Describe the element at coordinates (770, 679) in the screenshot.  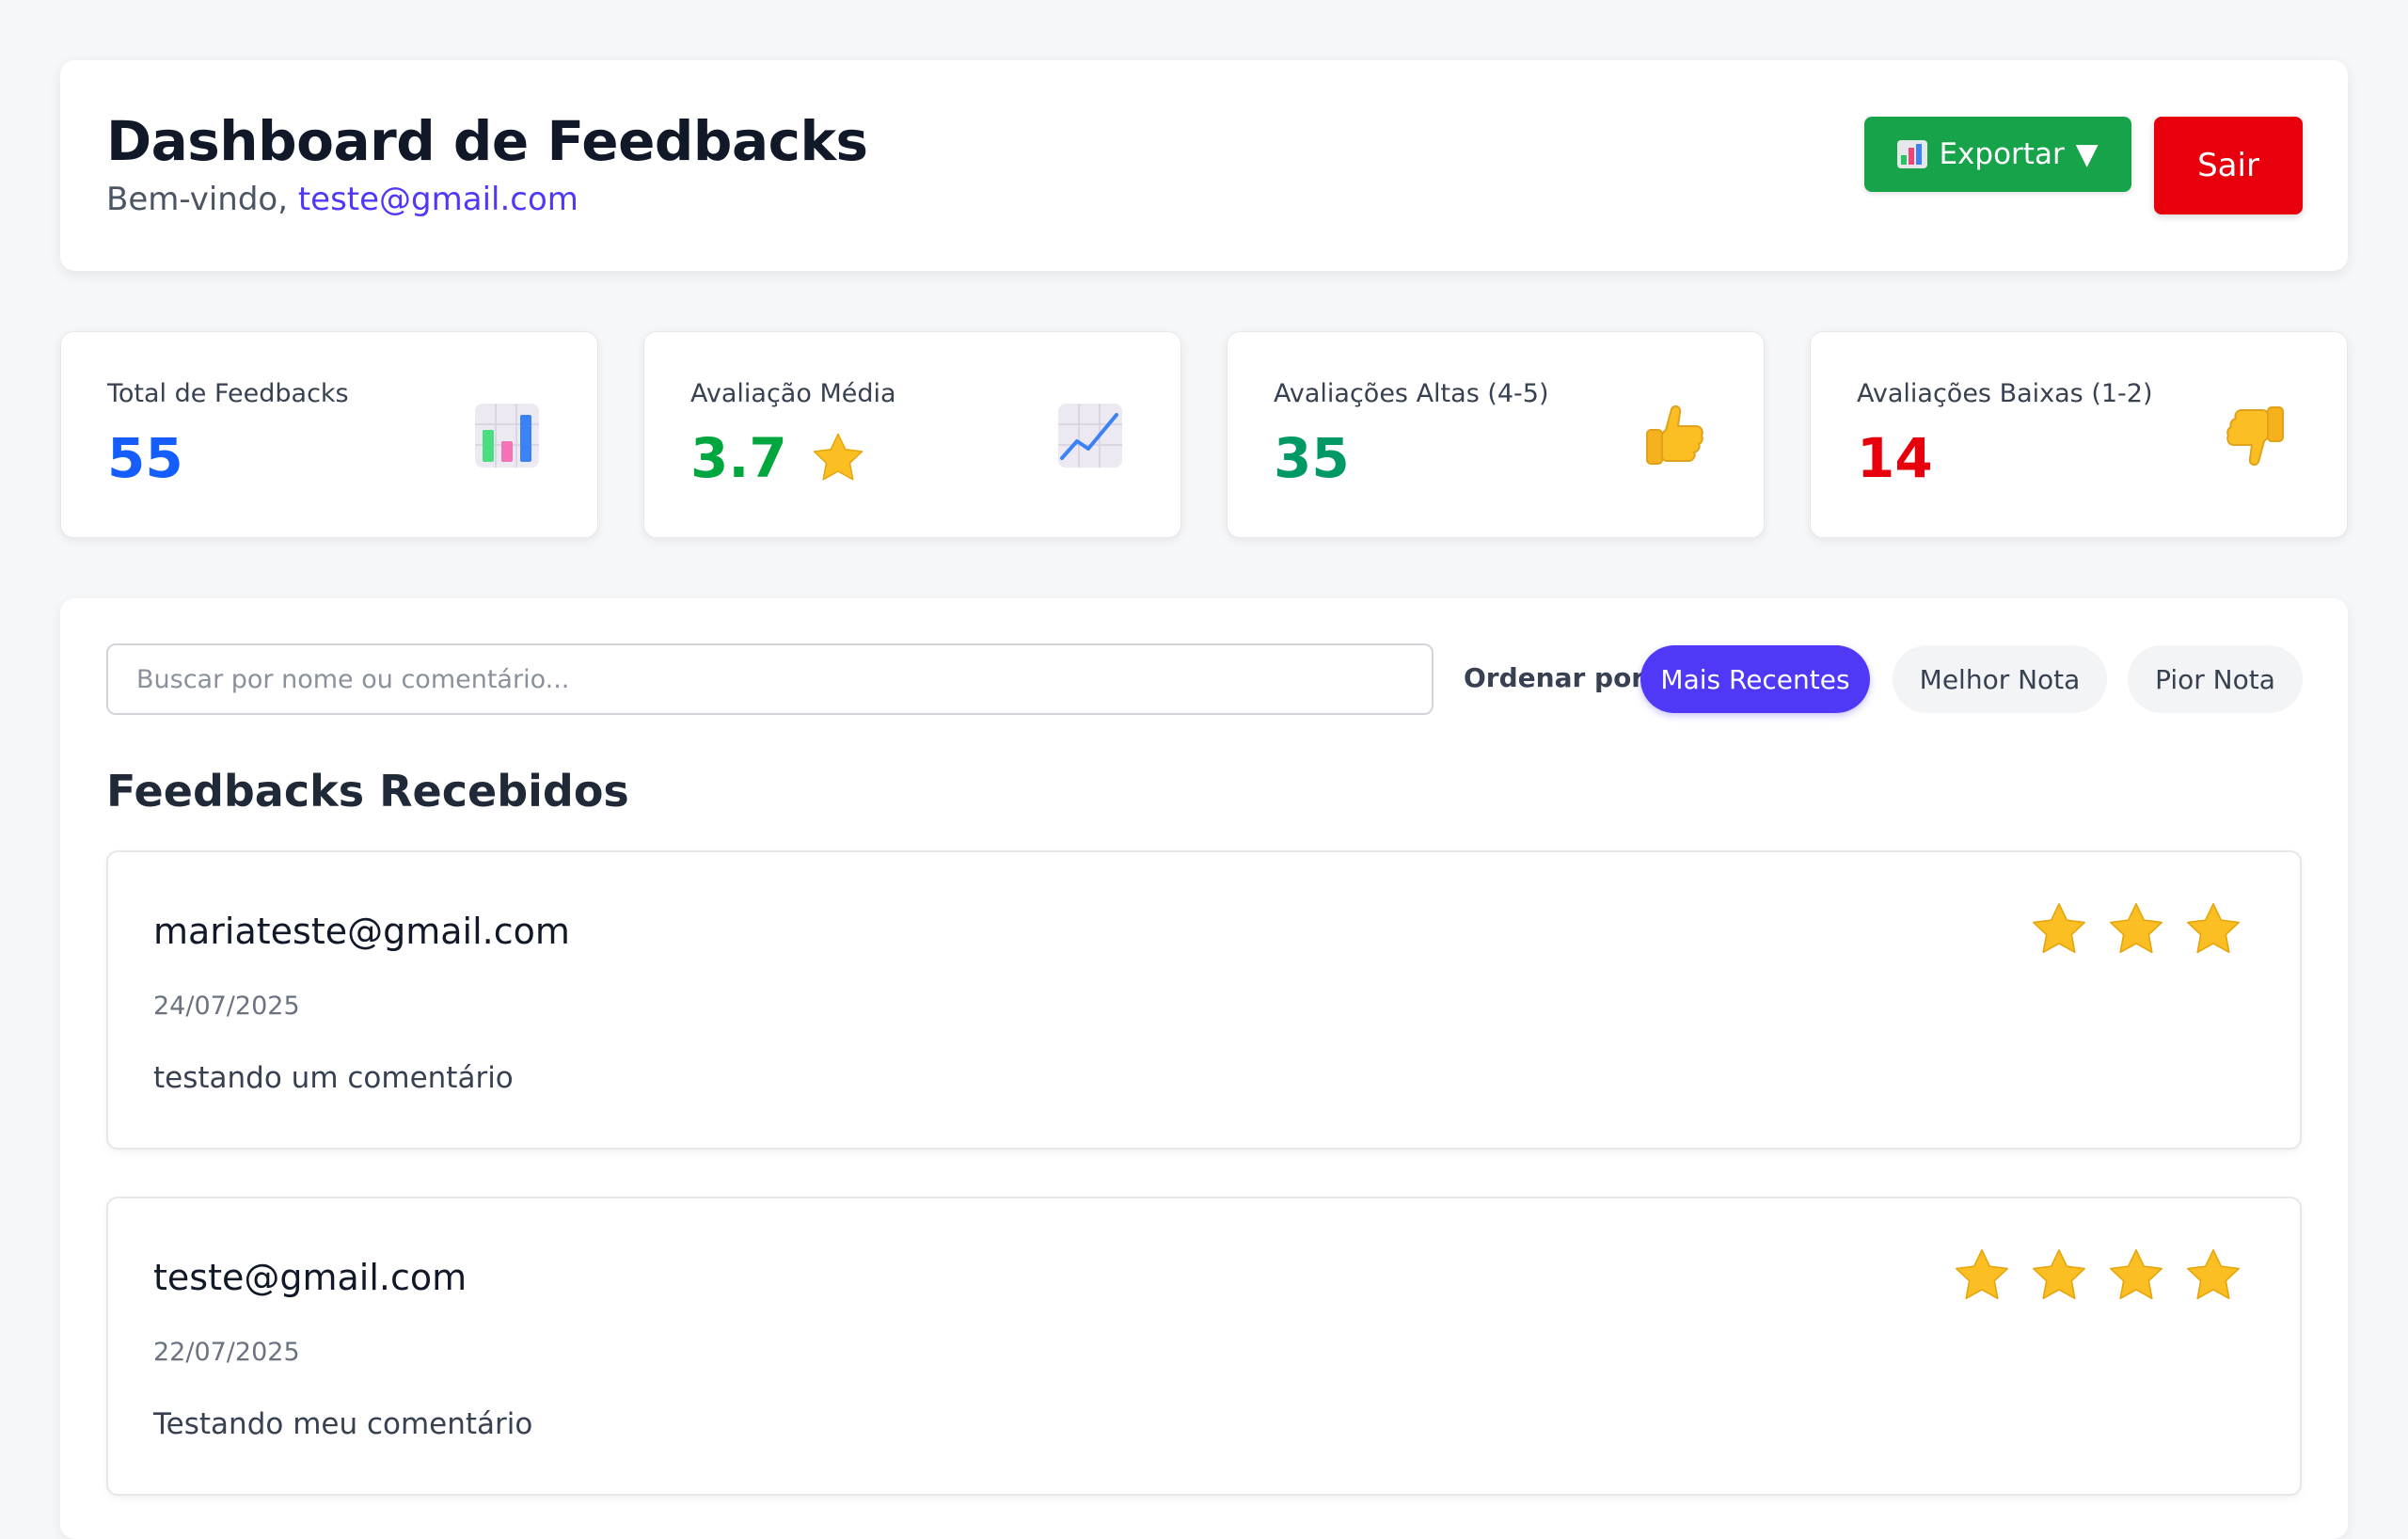
I see `search-input` at that location.